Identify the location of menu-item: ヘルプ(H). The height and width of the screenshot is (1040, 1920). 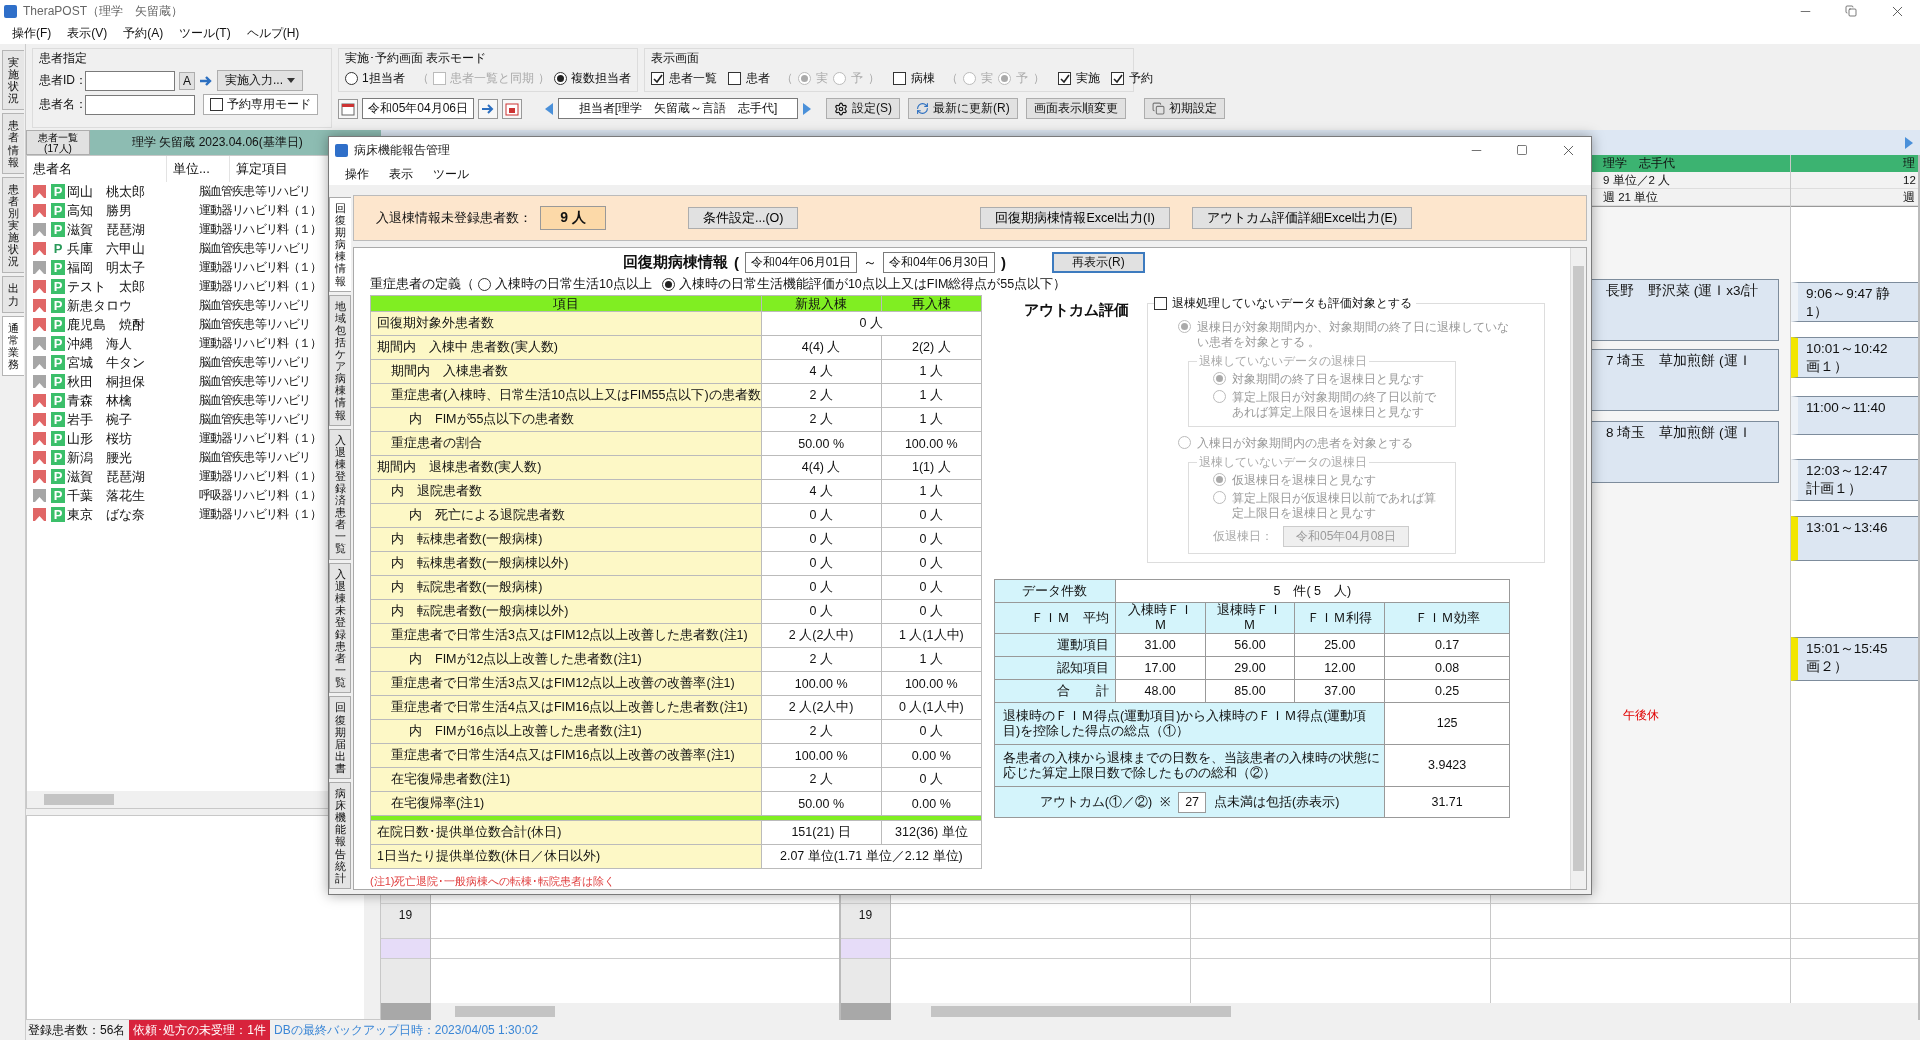
(273, 33).